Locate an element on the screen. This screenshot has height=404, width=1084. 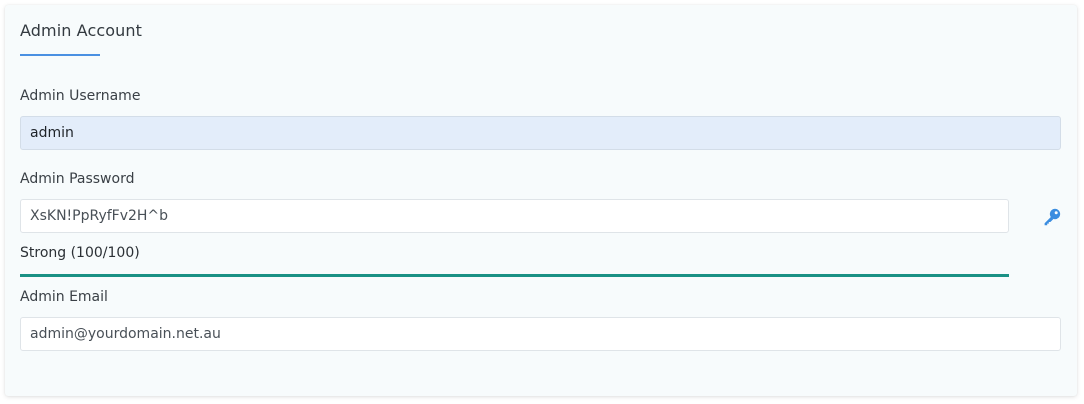
key-icon is located at coordinates (1052, 217).